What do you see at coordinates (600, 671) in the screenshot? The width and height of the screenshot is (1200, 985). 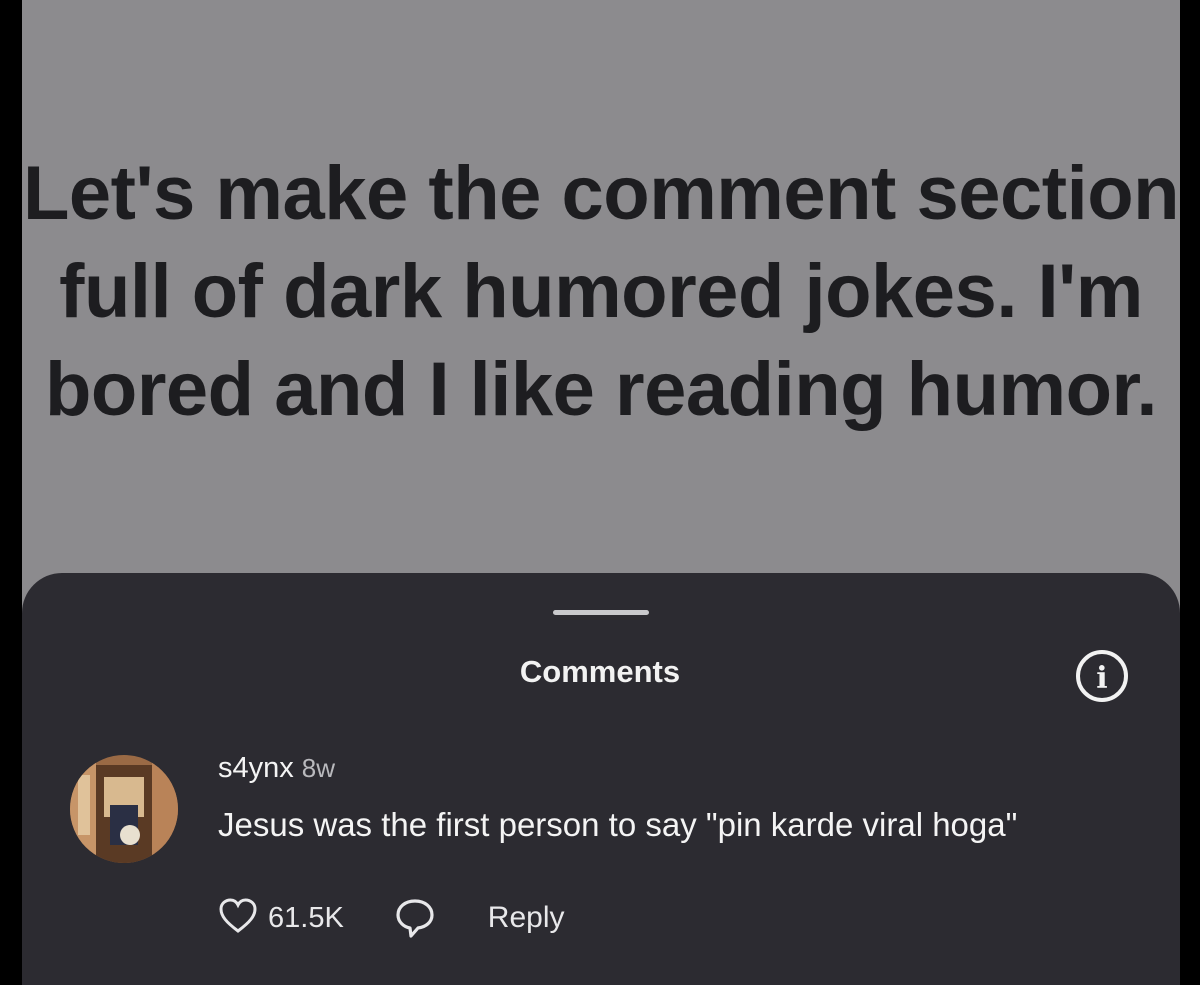 I see `comments-title: Comments` at bounding box center [600, 671].